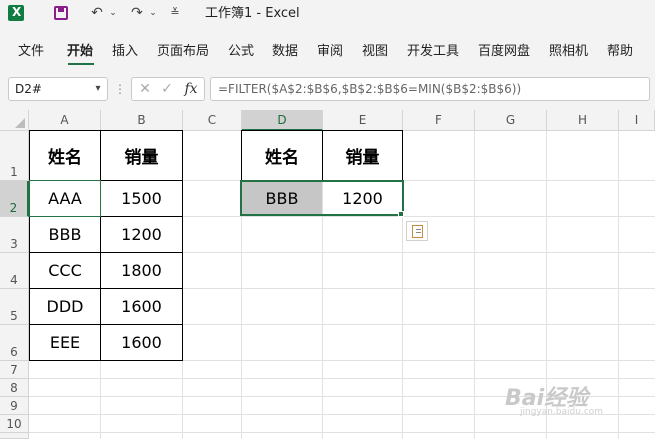 This screenshot has width=655, height=439. I want to click on quick-analysis-icon, so click(417, 231).